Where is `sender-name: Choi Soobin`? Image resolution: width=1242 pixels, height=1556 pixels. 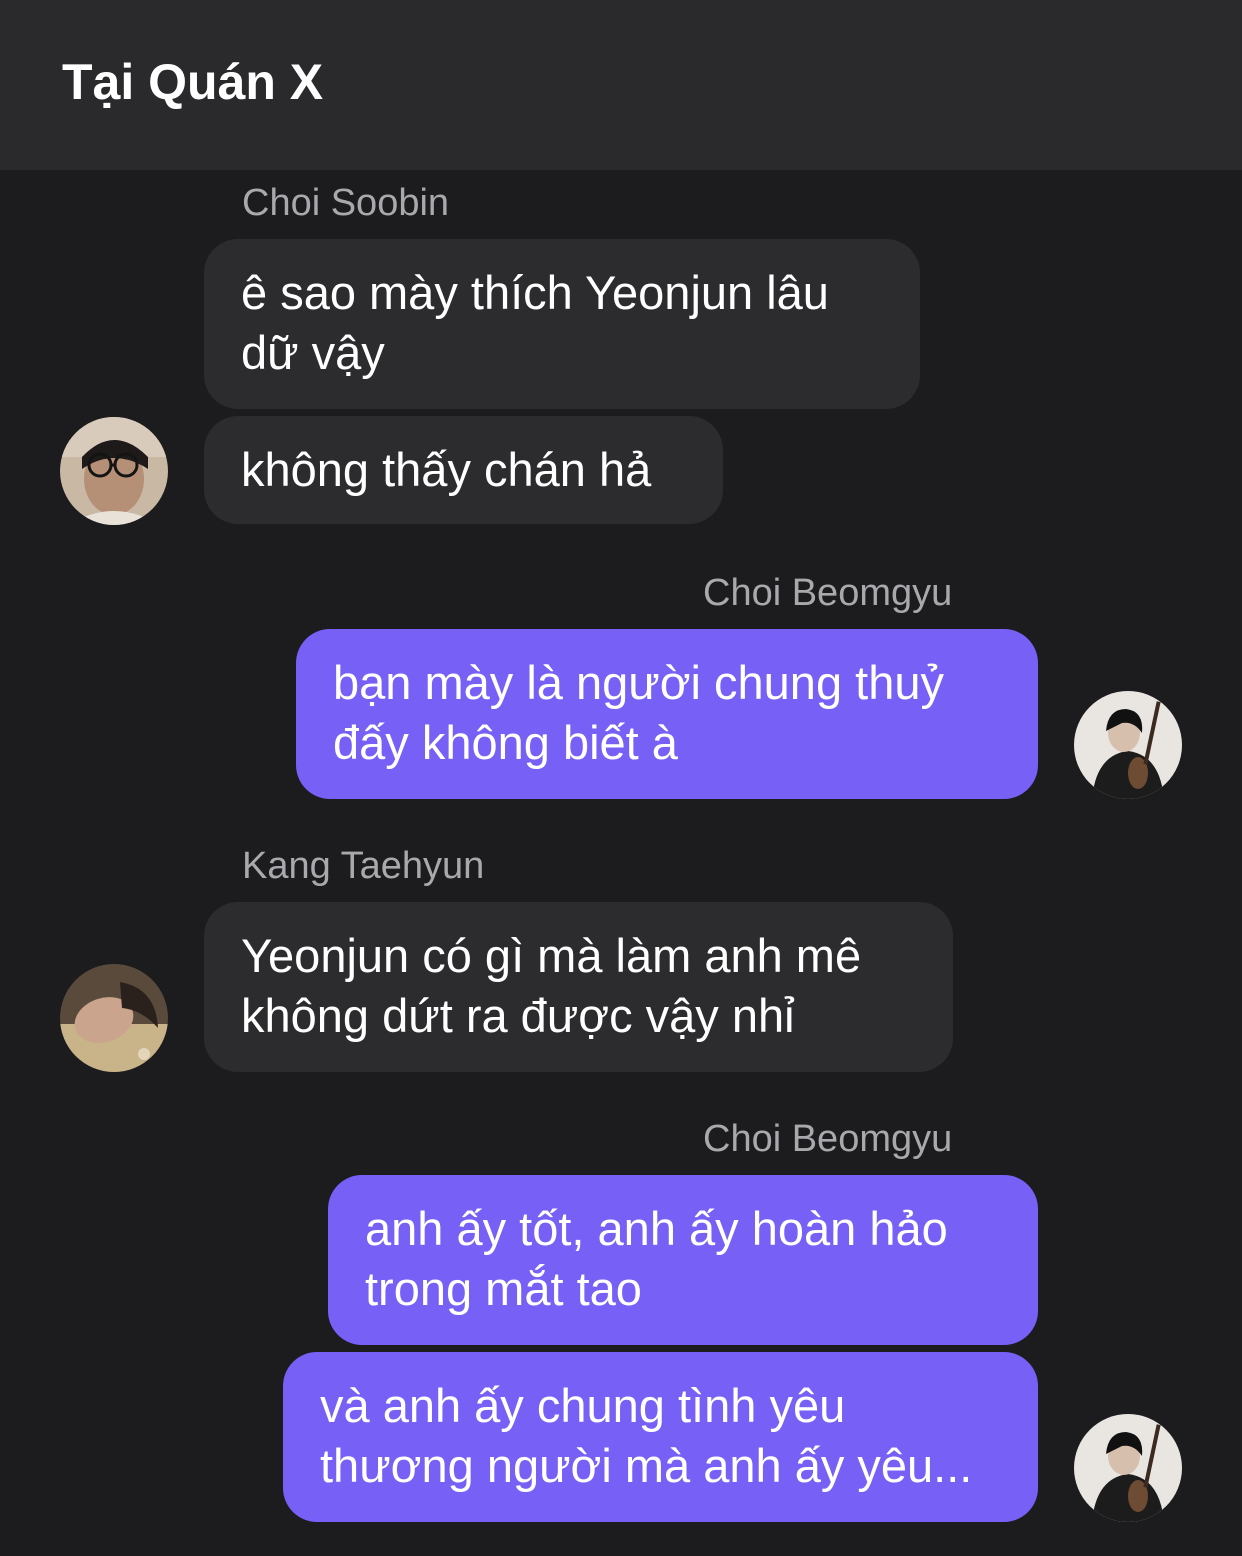
sender-name: Choi Soobin is located at coordinates (346, 203).